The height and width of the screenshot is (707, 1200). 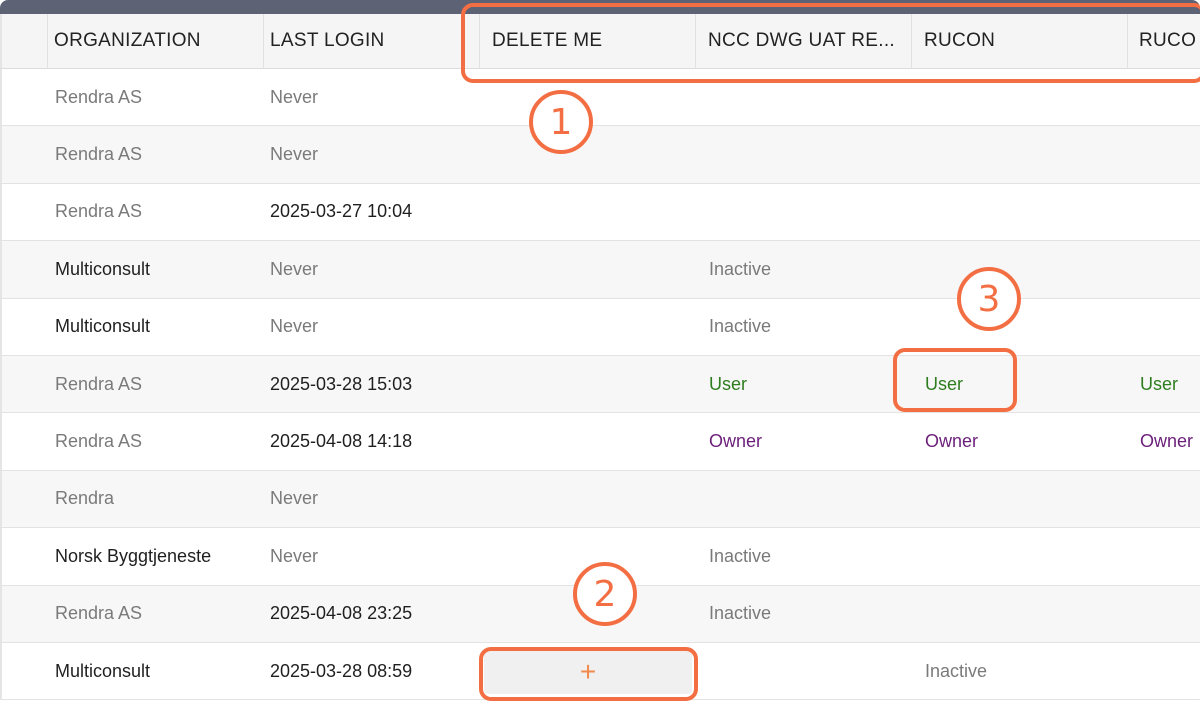 I want to click on annotation-number: 2, so click(x=605, y=594).